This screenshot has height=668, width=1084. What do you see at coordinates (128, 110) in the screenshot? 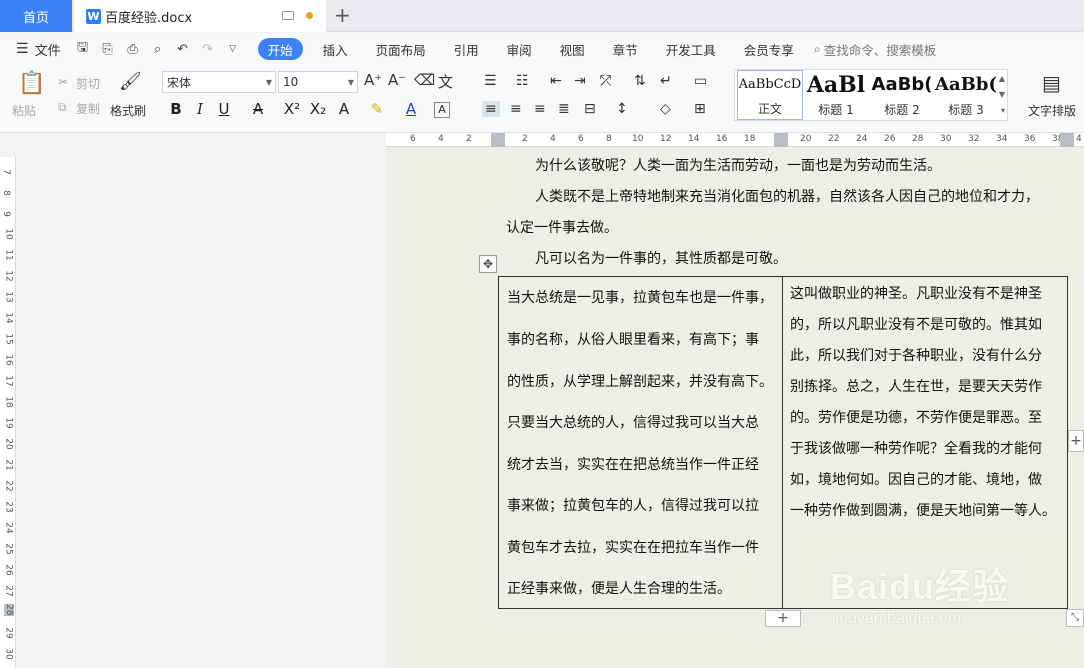
I see `format-painter-button: 格式刷` at bounding box center [128, 110].